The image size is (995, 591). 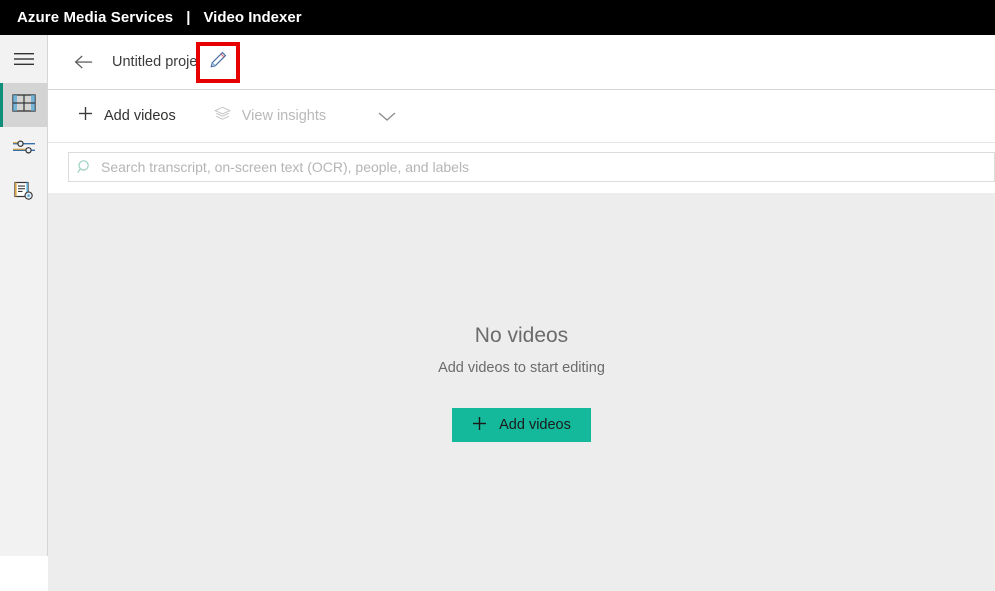 I want to click on brand-title: Azure Media Services, so click(x=95, y=17).